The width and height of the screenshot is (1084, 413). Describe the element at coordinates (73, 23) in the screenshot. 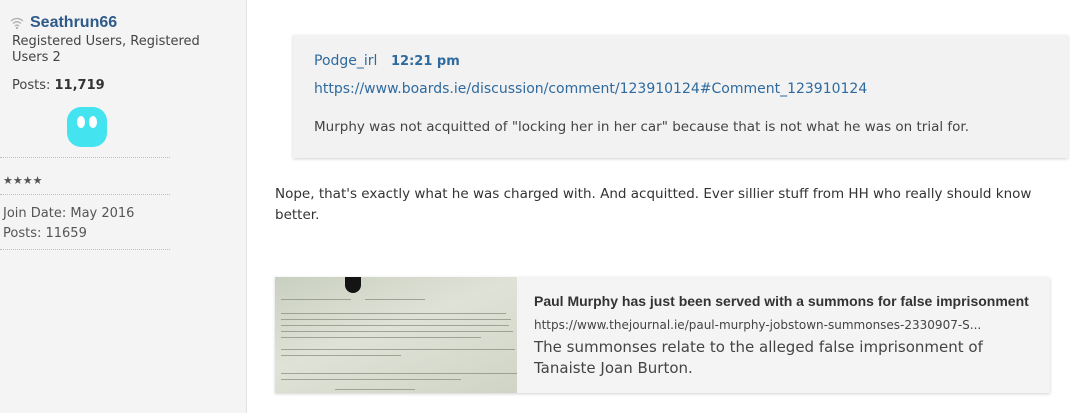

I see `username-link: Seathrun66` at that location.